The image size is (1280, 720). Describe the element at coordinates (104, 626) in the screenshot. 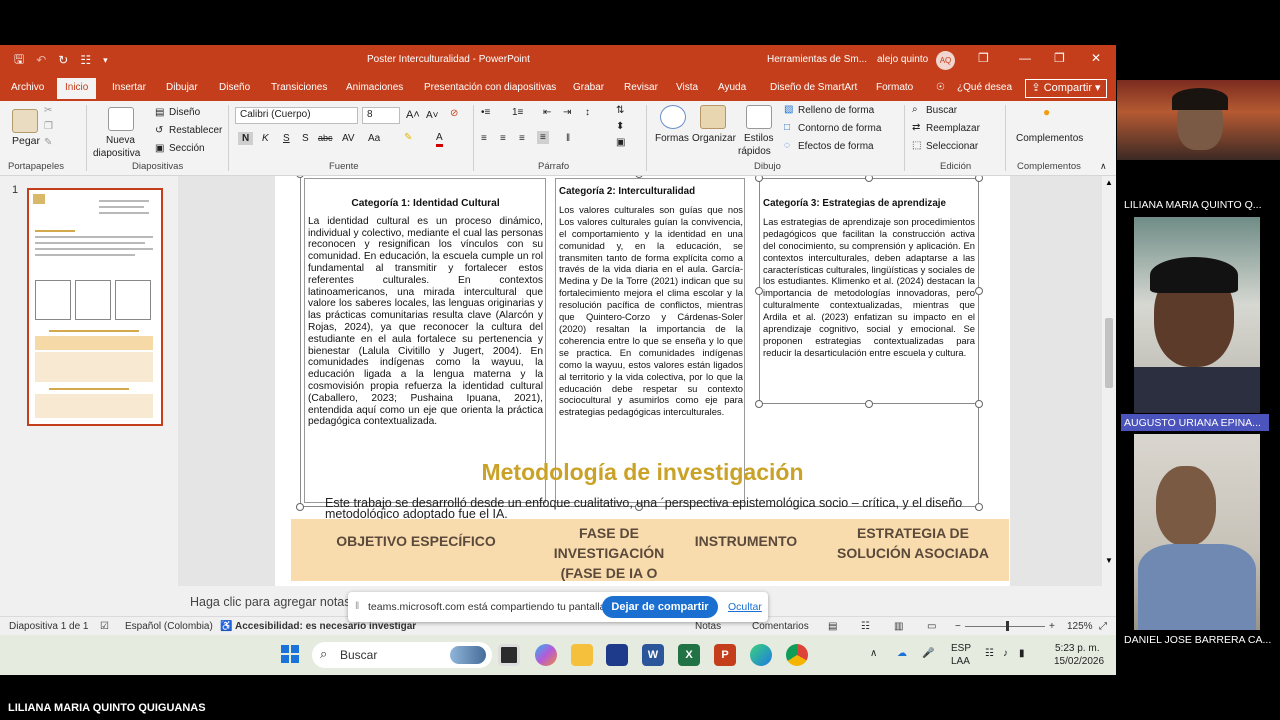

I see `spelling-icon: ☑` at that location.